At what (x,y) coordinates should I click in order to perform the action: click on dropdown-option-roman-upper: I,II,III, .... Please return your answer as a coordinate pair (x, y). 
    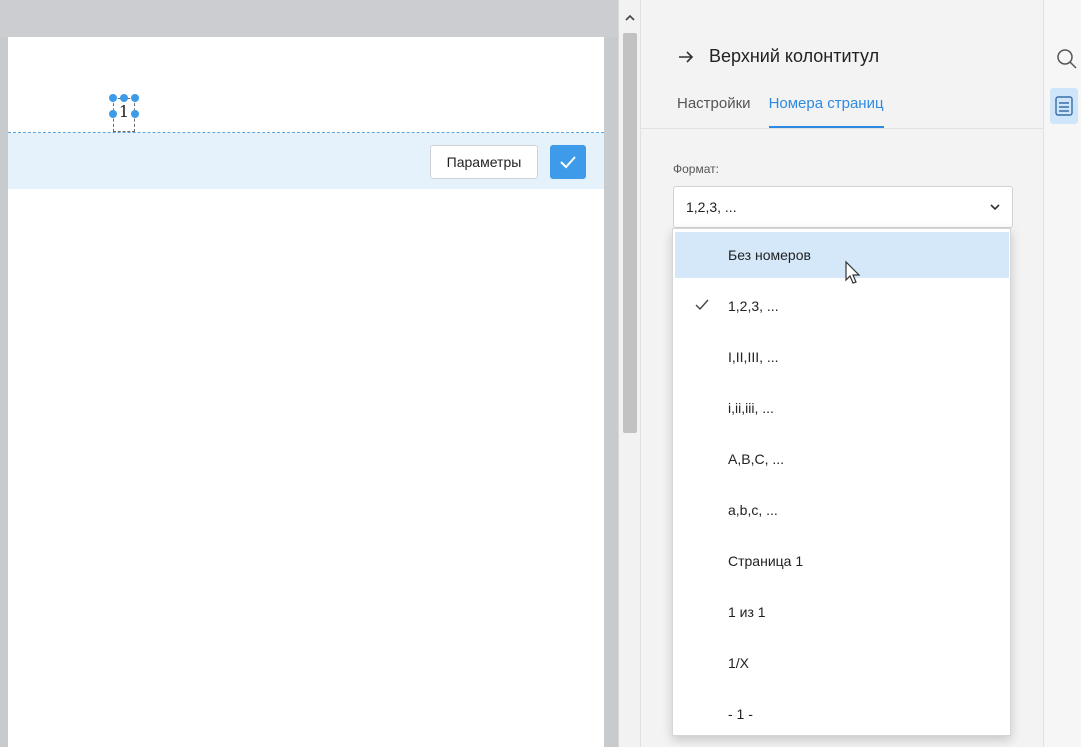
    Looking at the image, I should click on (842, 357).